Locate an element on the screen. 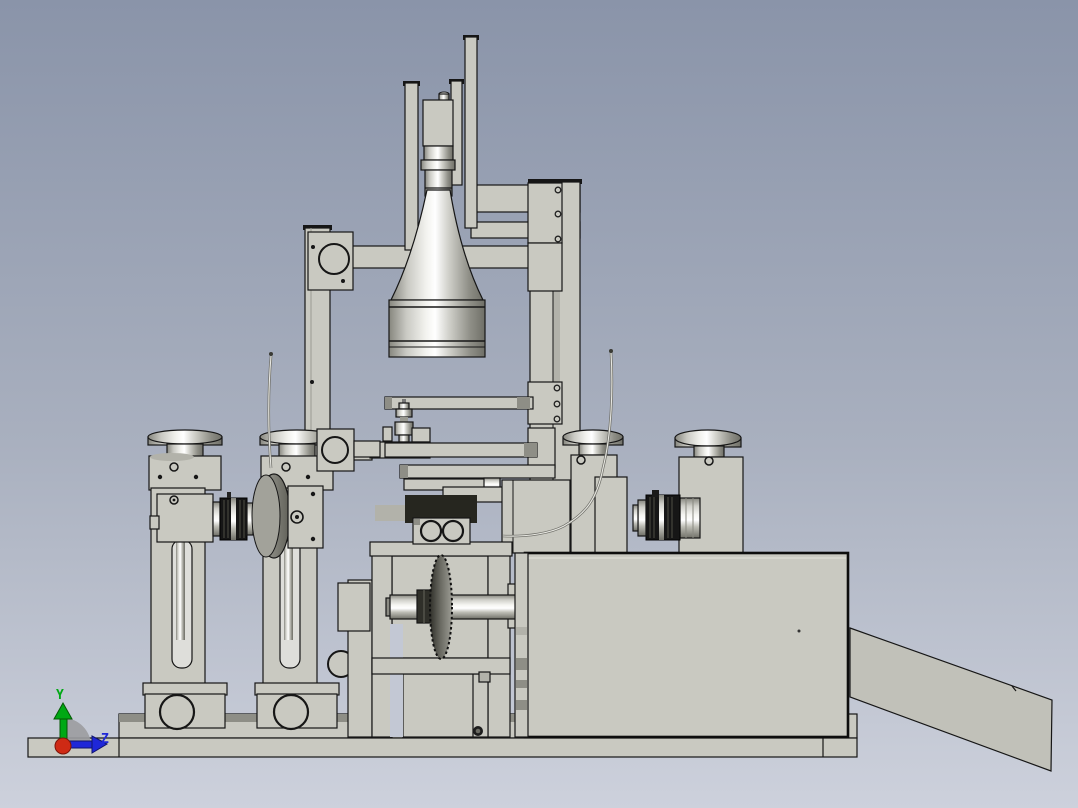 This screenshot has height=808, width=1078. post-clamp-ring is located at coordinates (334, 259).